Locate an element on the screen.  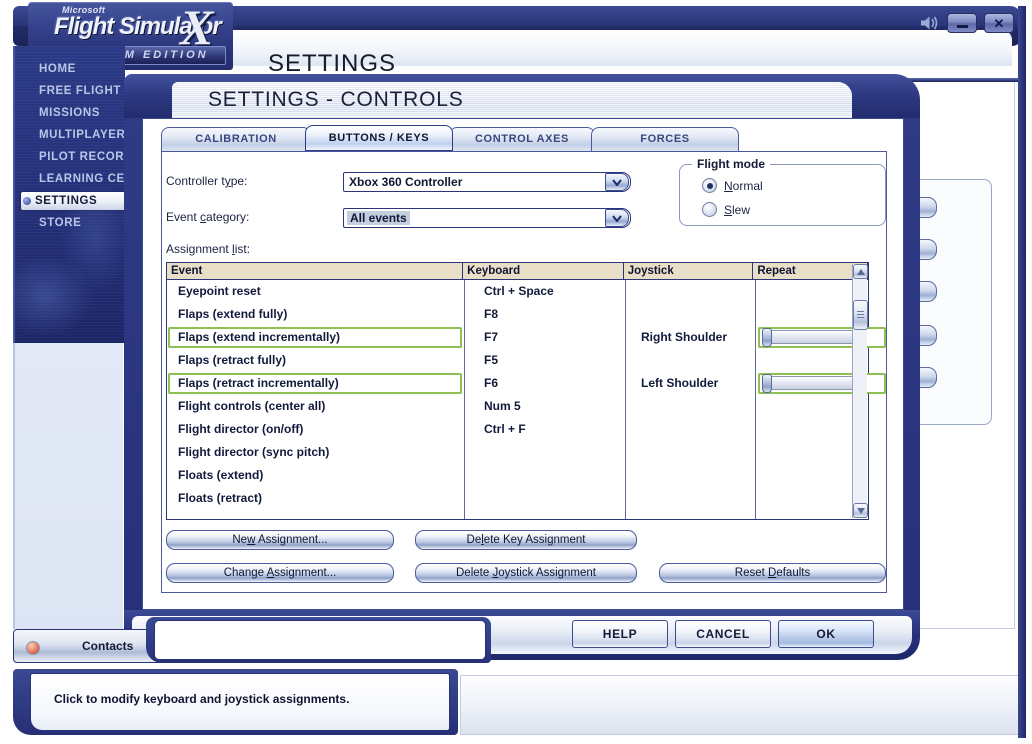
table-row: Flight controls (center all) Num 5 is located at coordinates (517, 406).